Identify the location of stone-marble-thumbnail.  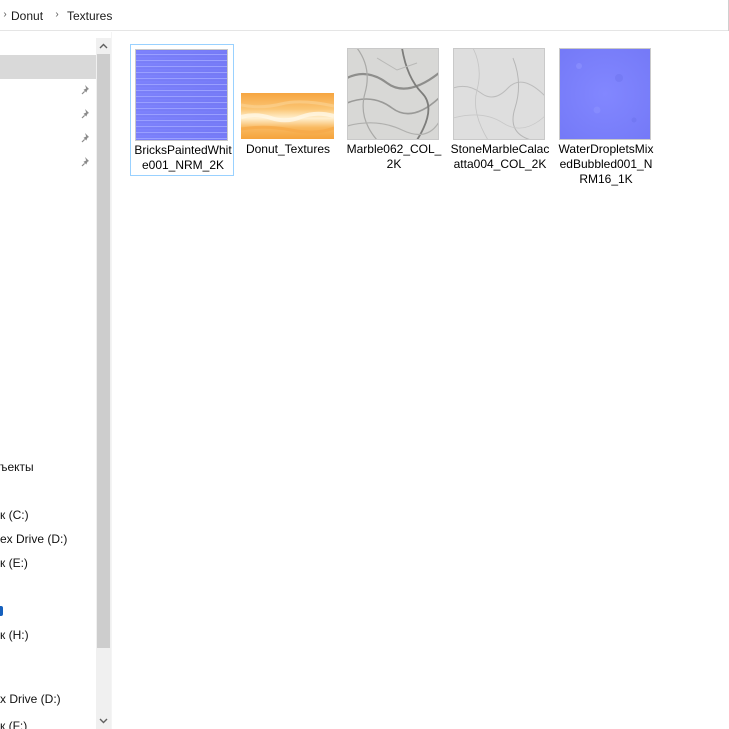
(499, 94).